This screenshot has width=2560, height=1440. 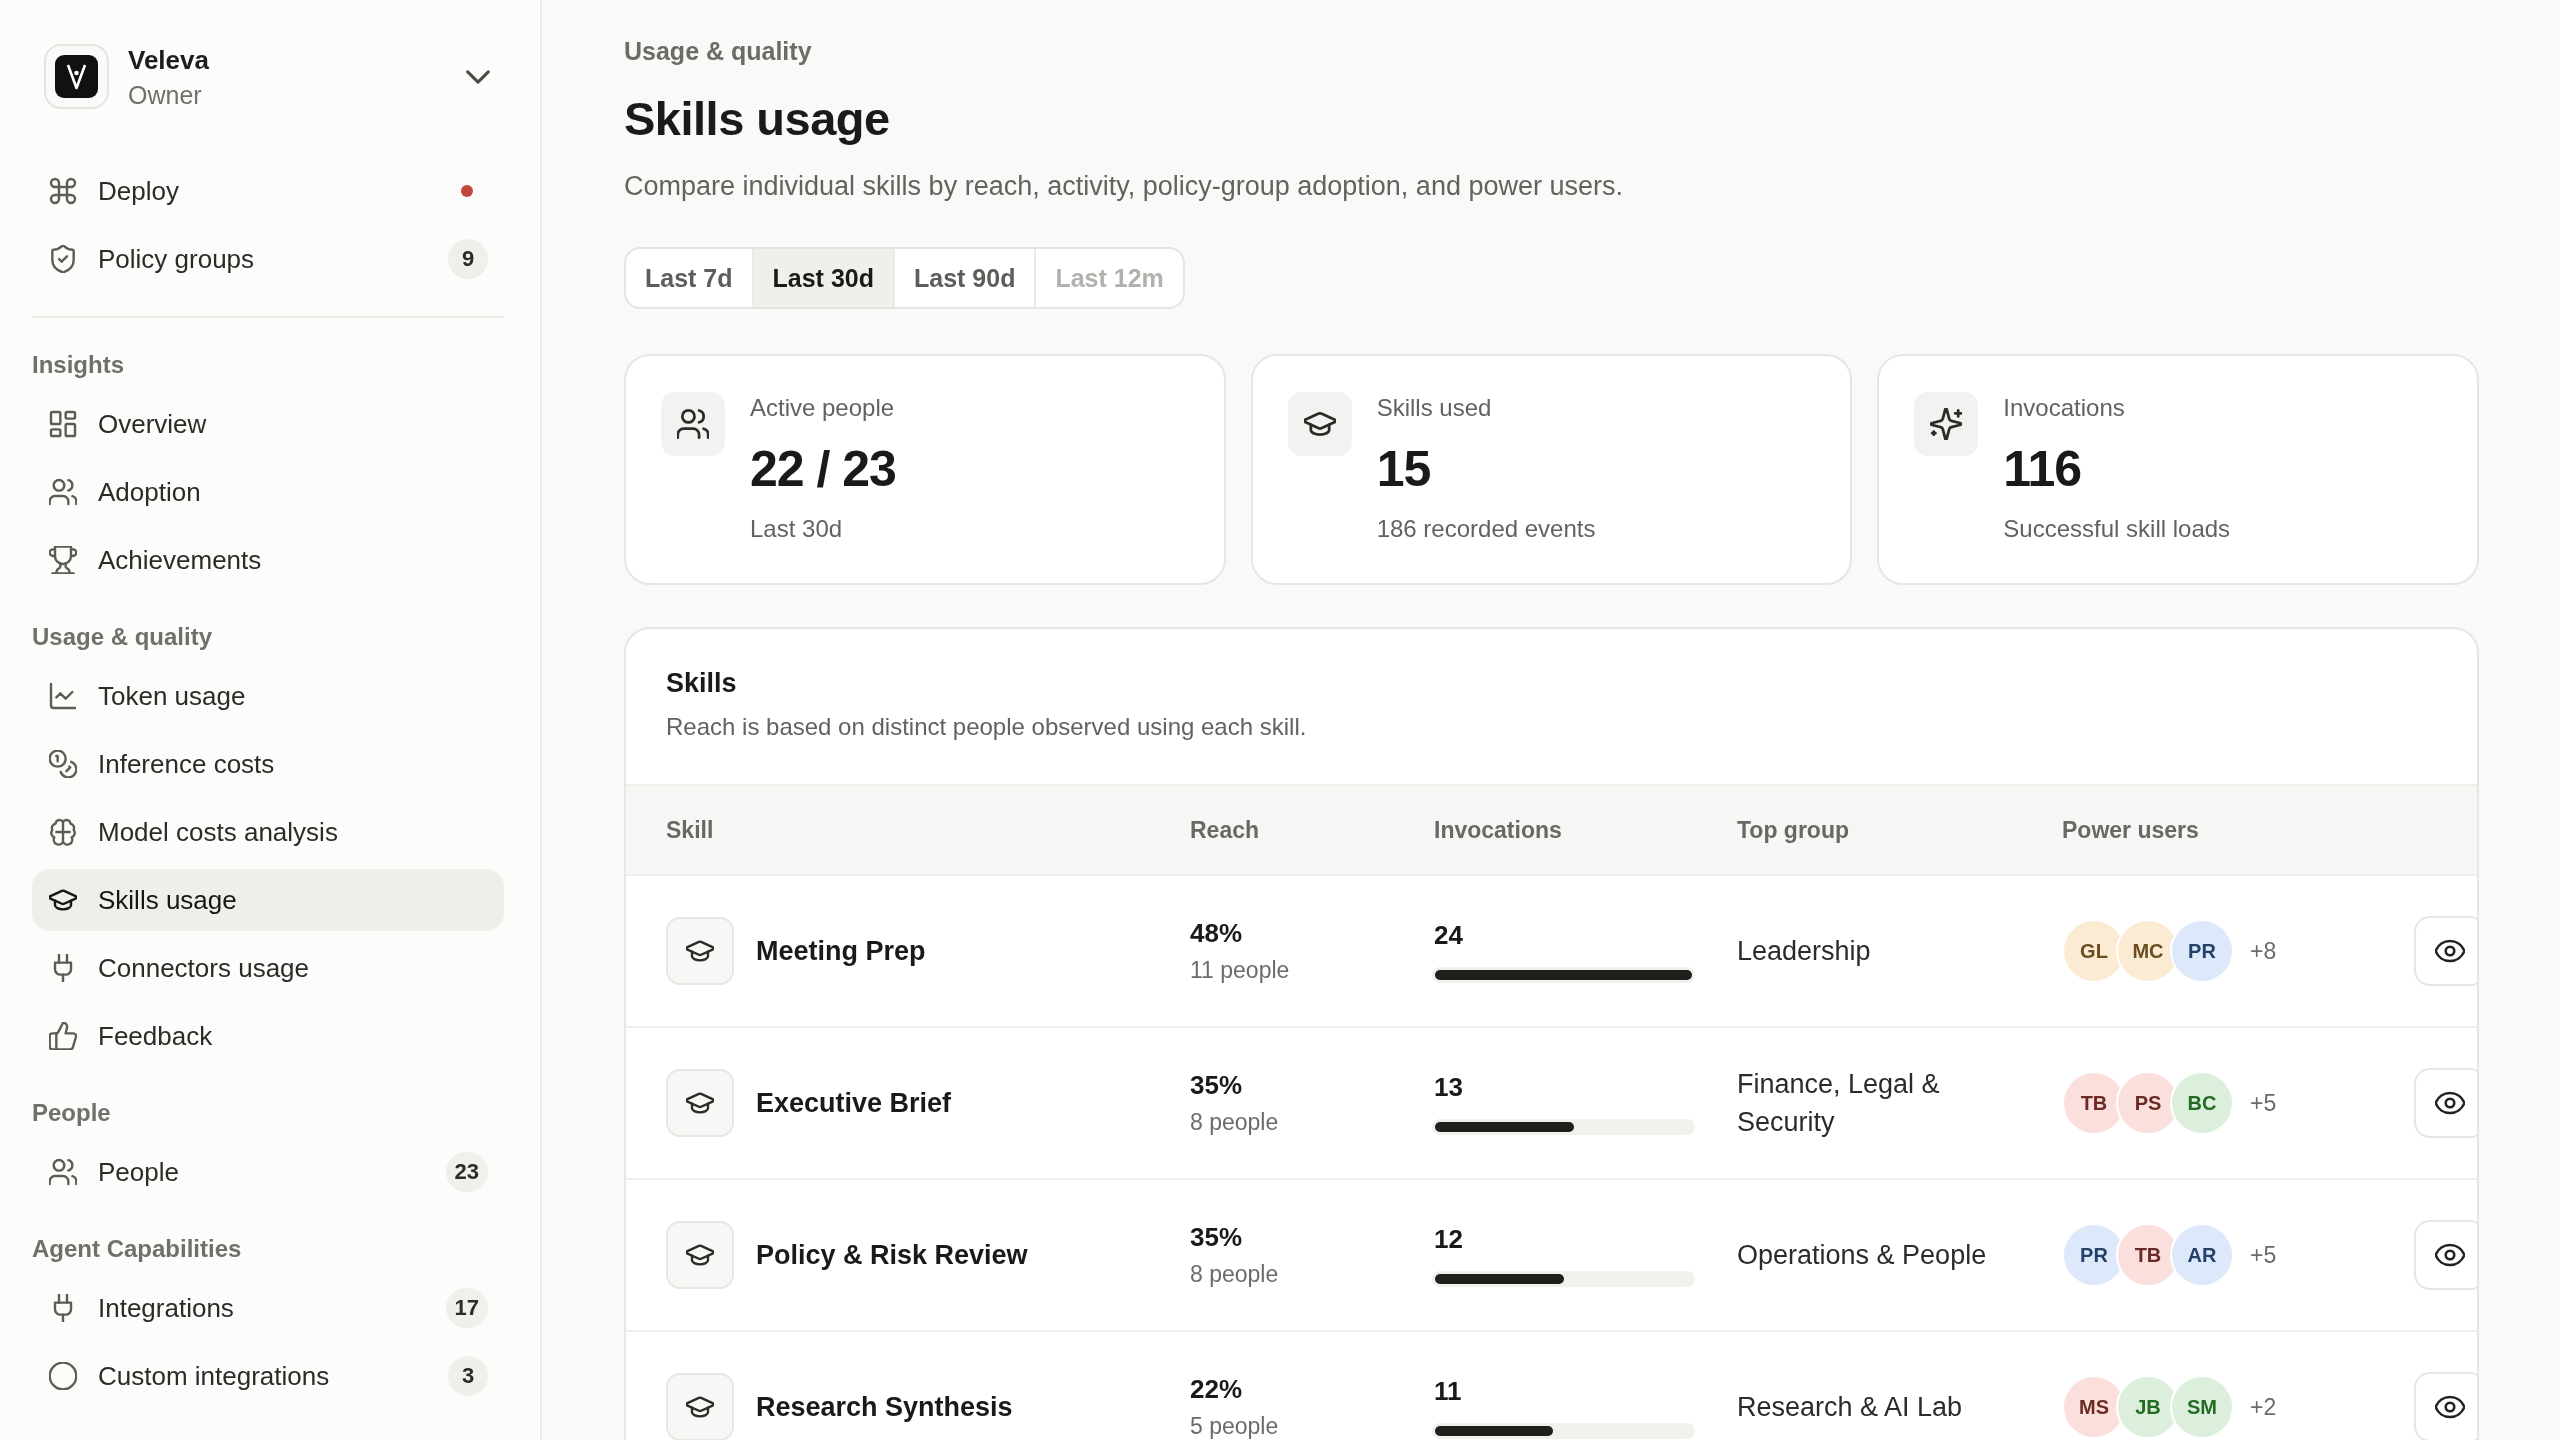 I want to click on nav-item: Skills usage, so click(x=268, y=900).